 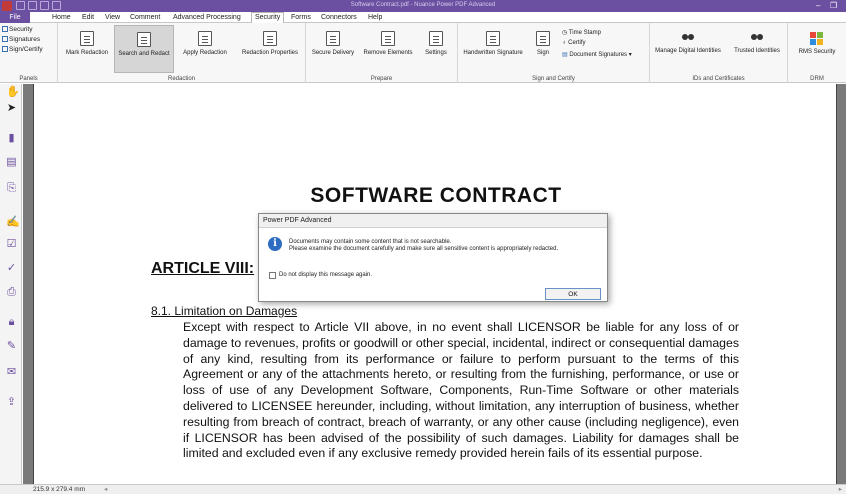 I want to click on group-label-prepare: Prepare, so click(x=381, y=79).